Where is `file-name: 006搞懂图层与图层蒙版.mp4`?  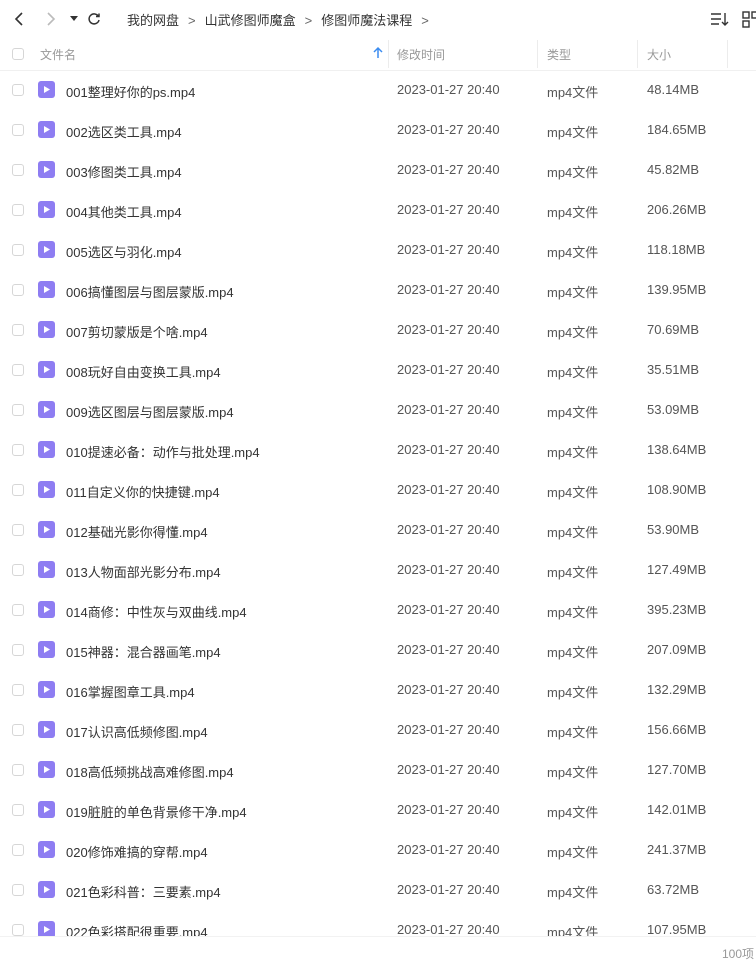
file-name: 006搞懂图层与图层蒙版.mp4 is located at coordinates (150, 291).